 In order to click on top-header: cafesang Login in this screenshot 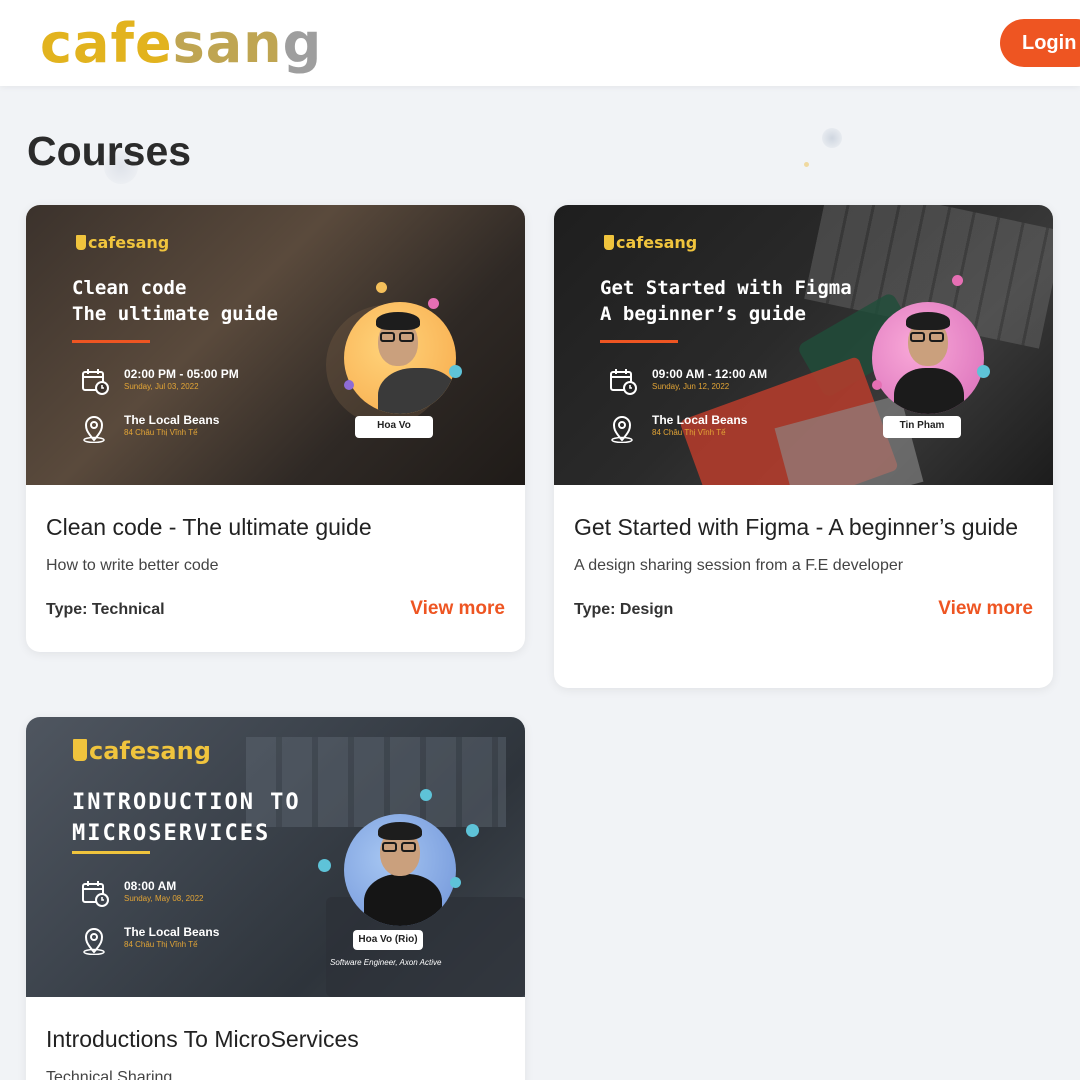, I will do `click(540, 43)`.